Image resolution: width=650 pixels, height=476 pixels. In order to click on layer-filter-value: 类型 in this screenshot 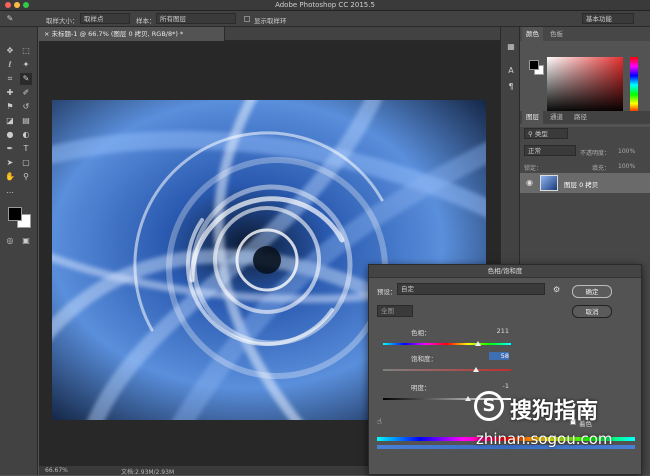, I will do `click(541, 134)`.